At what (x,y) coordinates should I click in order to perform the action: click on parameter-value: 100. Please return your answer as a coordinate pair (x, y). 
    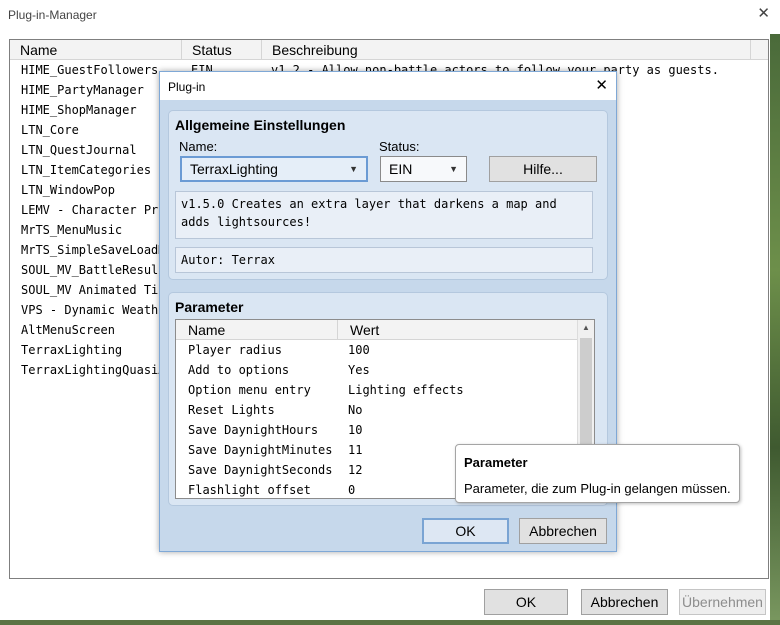
    Looking at the image, I should click on (359, 350).